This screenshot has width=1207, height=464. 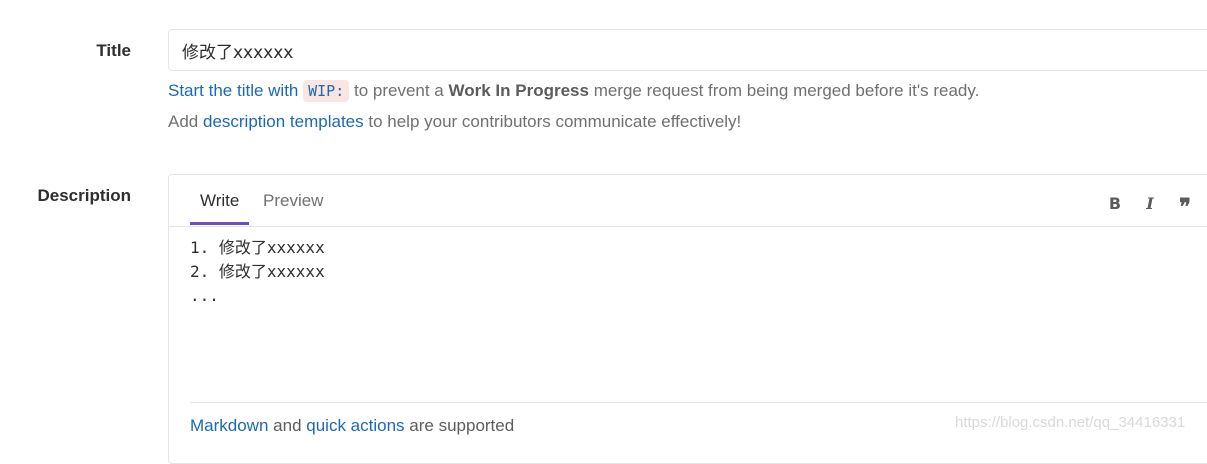 What do you see at coordinates (698, 402) in the screenshot?
I see `editor-divider` at bounding box center [698, 402].